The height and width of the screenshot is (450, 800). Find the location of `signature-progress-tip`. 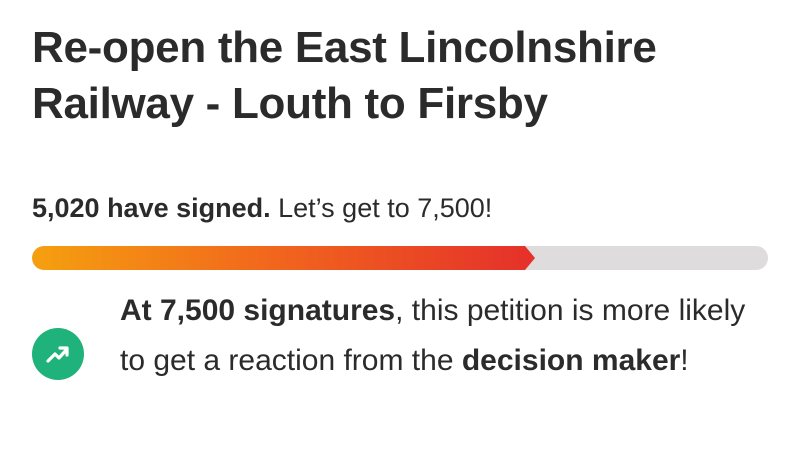

signature-progress-tip is located at coordinates (529, 258).